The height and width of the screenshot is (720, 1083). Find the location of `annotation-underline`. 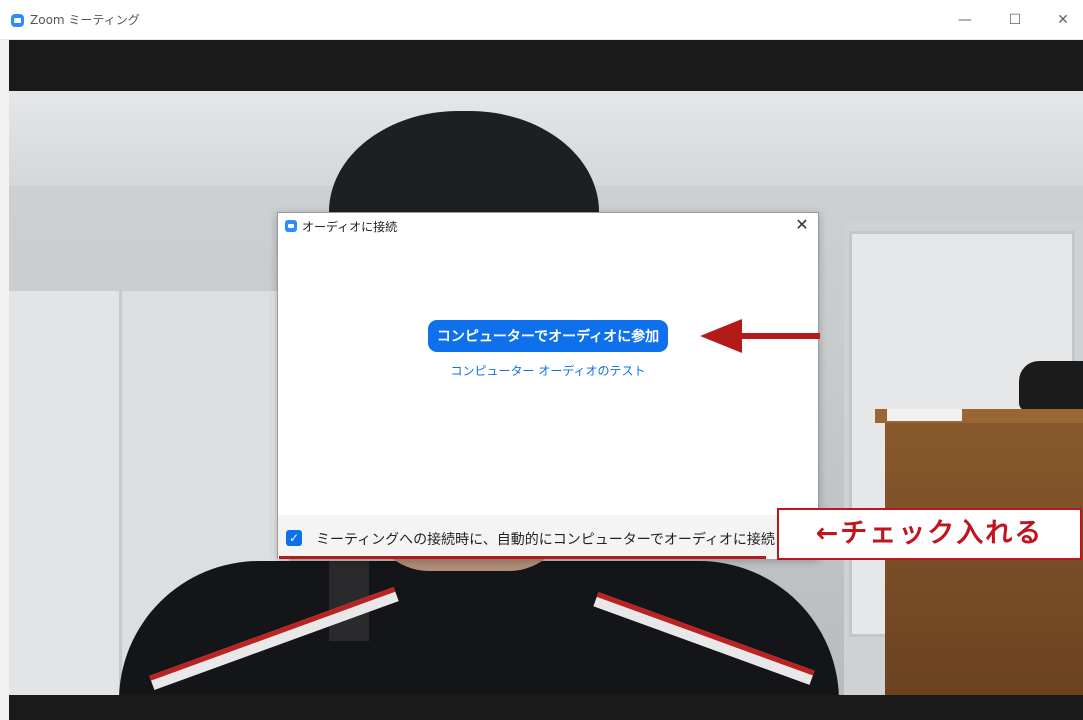

annotation-underline is located at coordinates (522, 557).